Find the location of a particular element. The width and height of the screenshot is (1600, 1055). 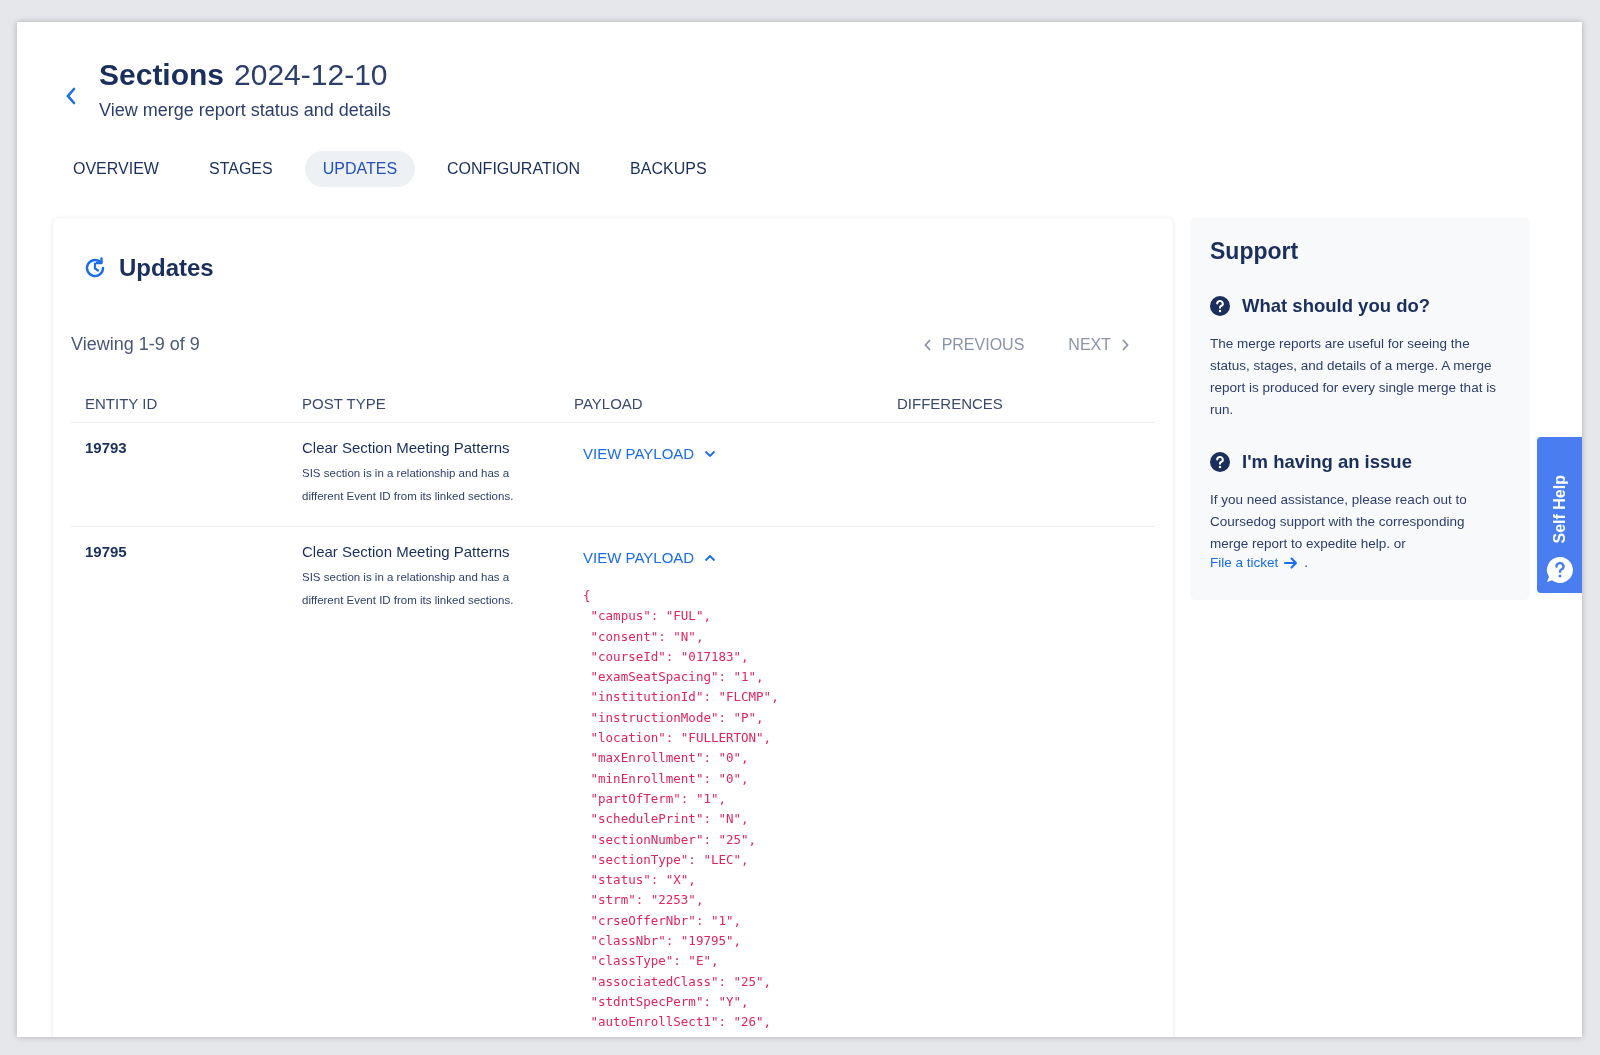

column-header: POST TYPE is located at coordinates (344, 403).